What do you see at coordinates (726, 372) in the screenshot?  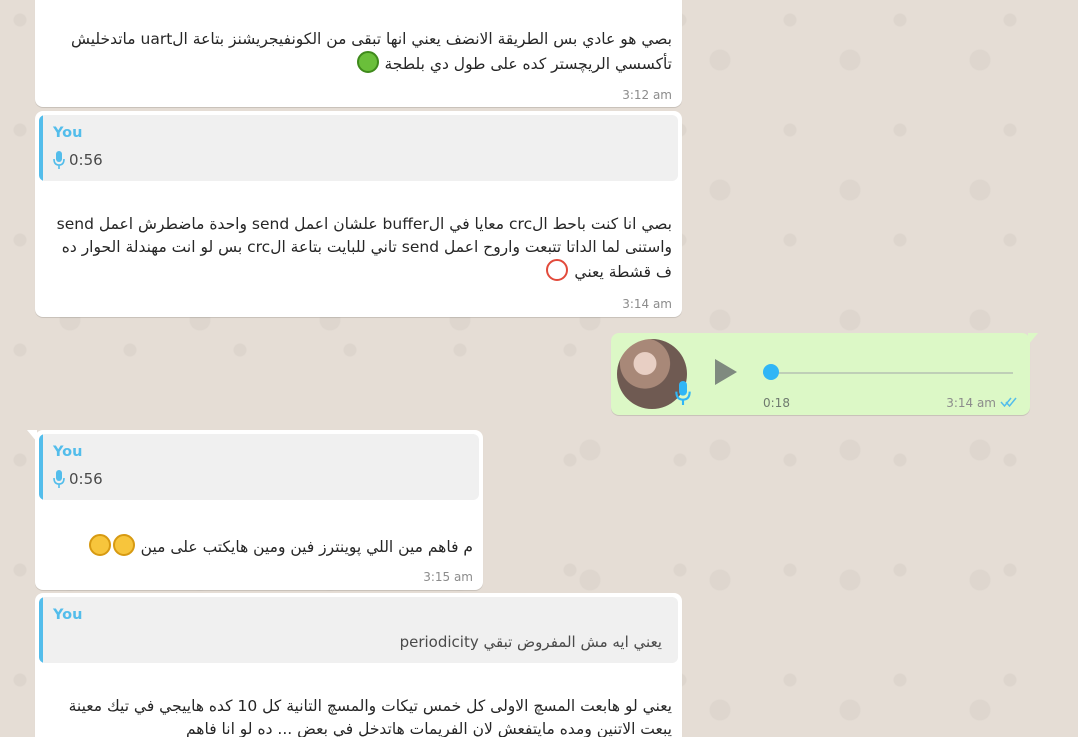 I see `play-icon` at bounding box center [726, 372].